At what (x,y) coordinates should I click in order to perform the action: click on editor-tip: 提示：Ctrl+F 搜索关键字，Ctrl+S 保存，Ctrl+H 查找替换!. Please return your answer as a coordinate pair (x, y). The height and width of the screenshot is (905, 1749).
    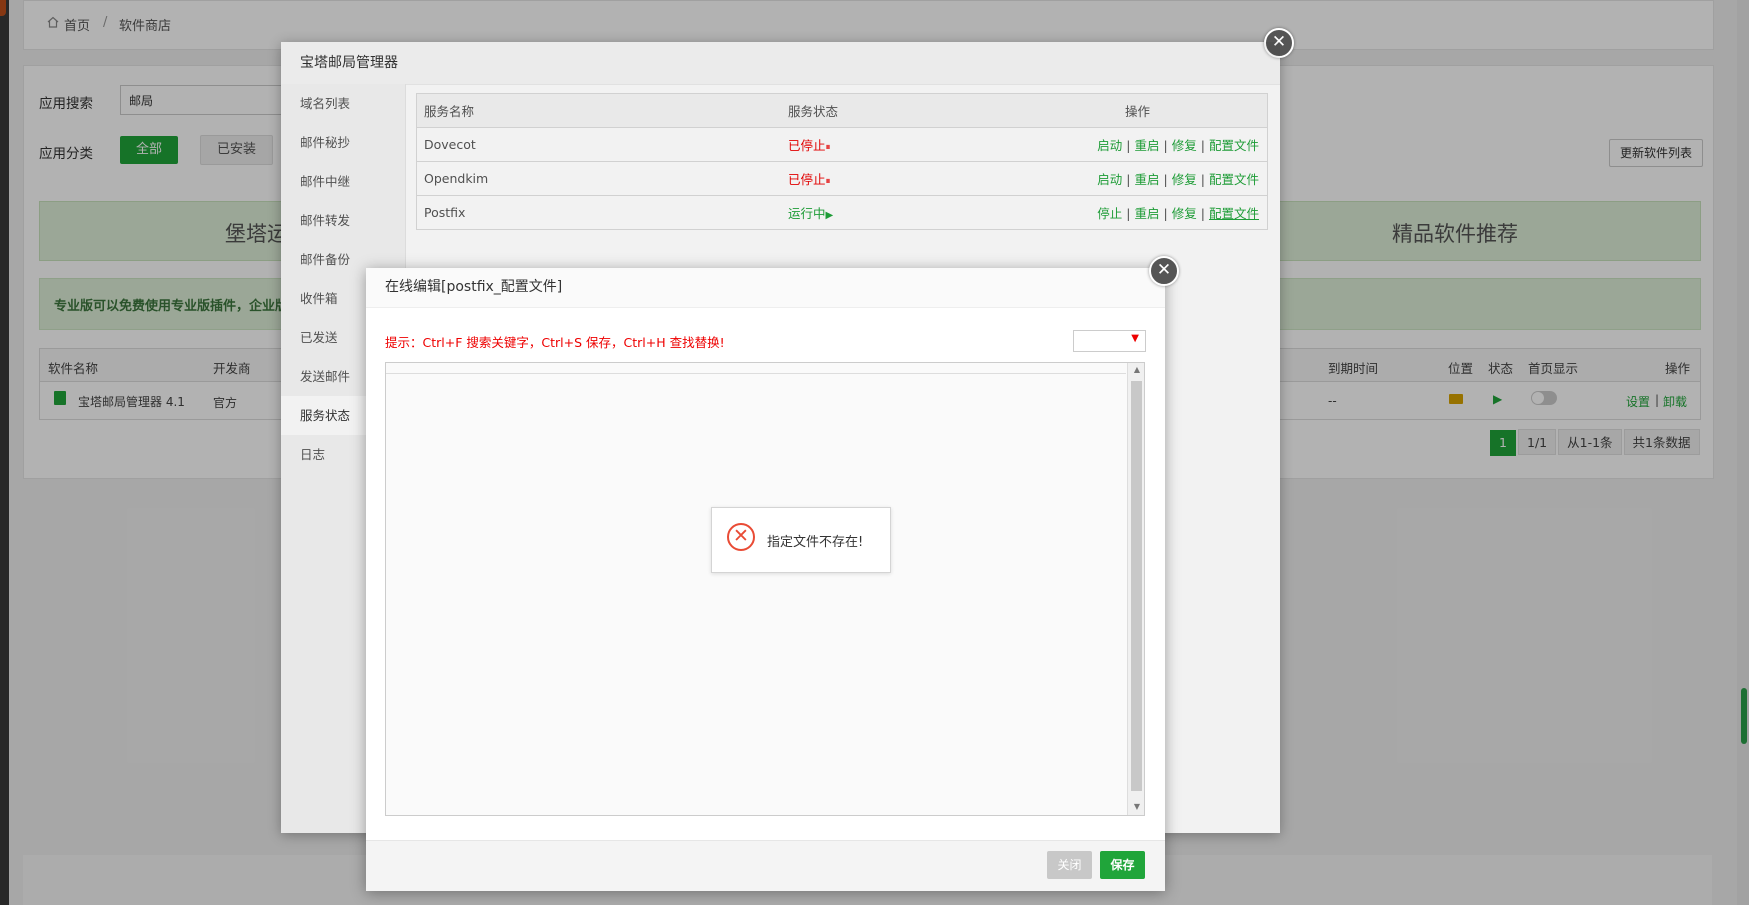
    Looking at the image, I should click on (555, 342).